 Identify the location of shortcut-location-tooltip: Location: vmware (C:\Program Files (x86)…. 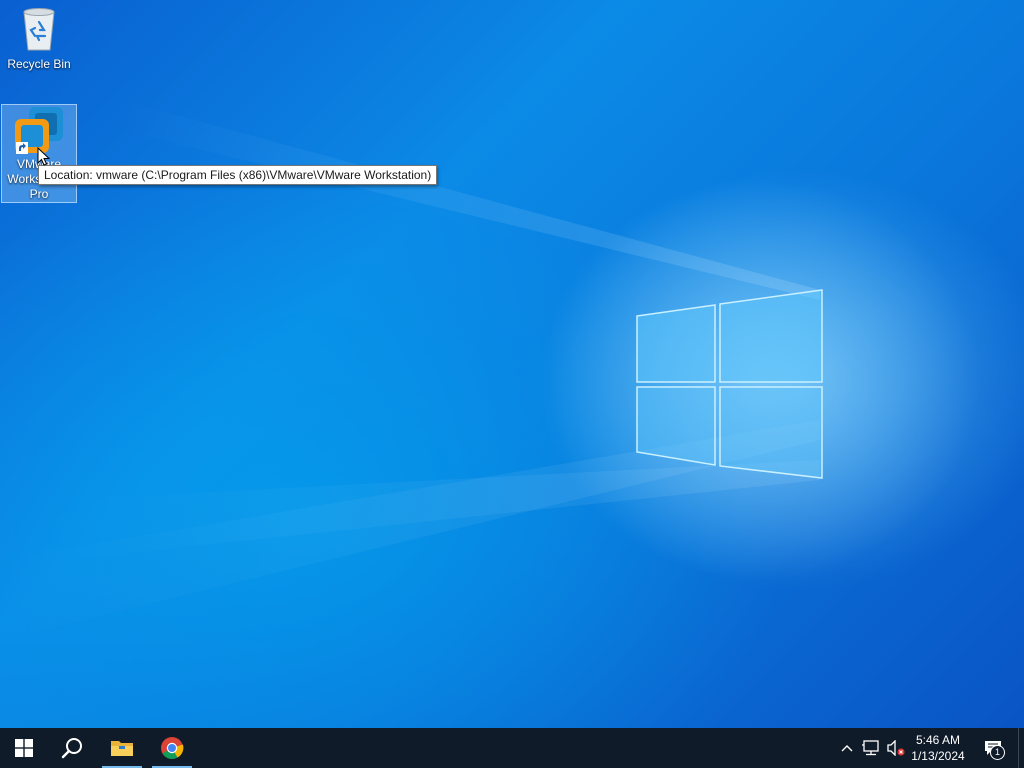
(238, 175).